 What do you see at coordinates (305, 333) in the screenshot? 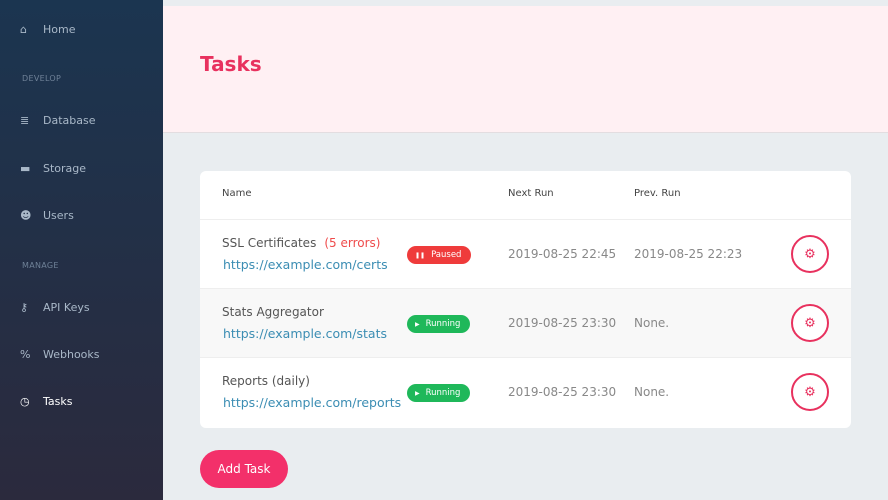
I see `task-url-link: https://example.com/stats` at bounding box center [305, 333].